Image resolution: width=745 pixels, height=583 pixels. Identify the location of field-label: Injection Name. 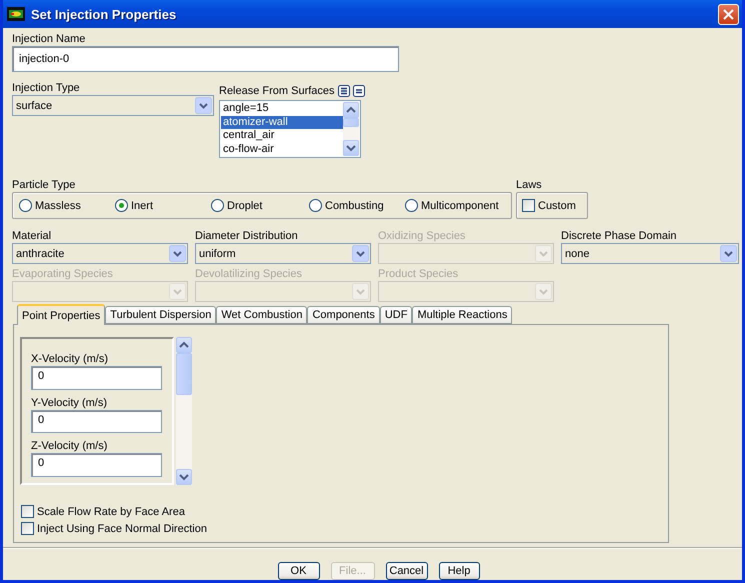
(49, 39).